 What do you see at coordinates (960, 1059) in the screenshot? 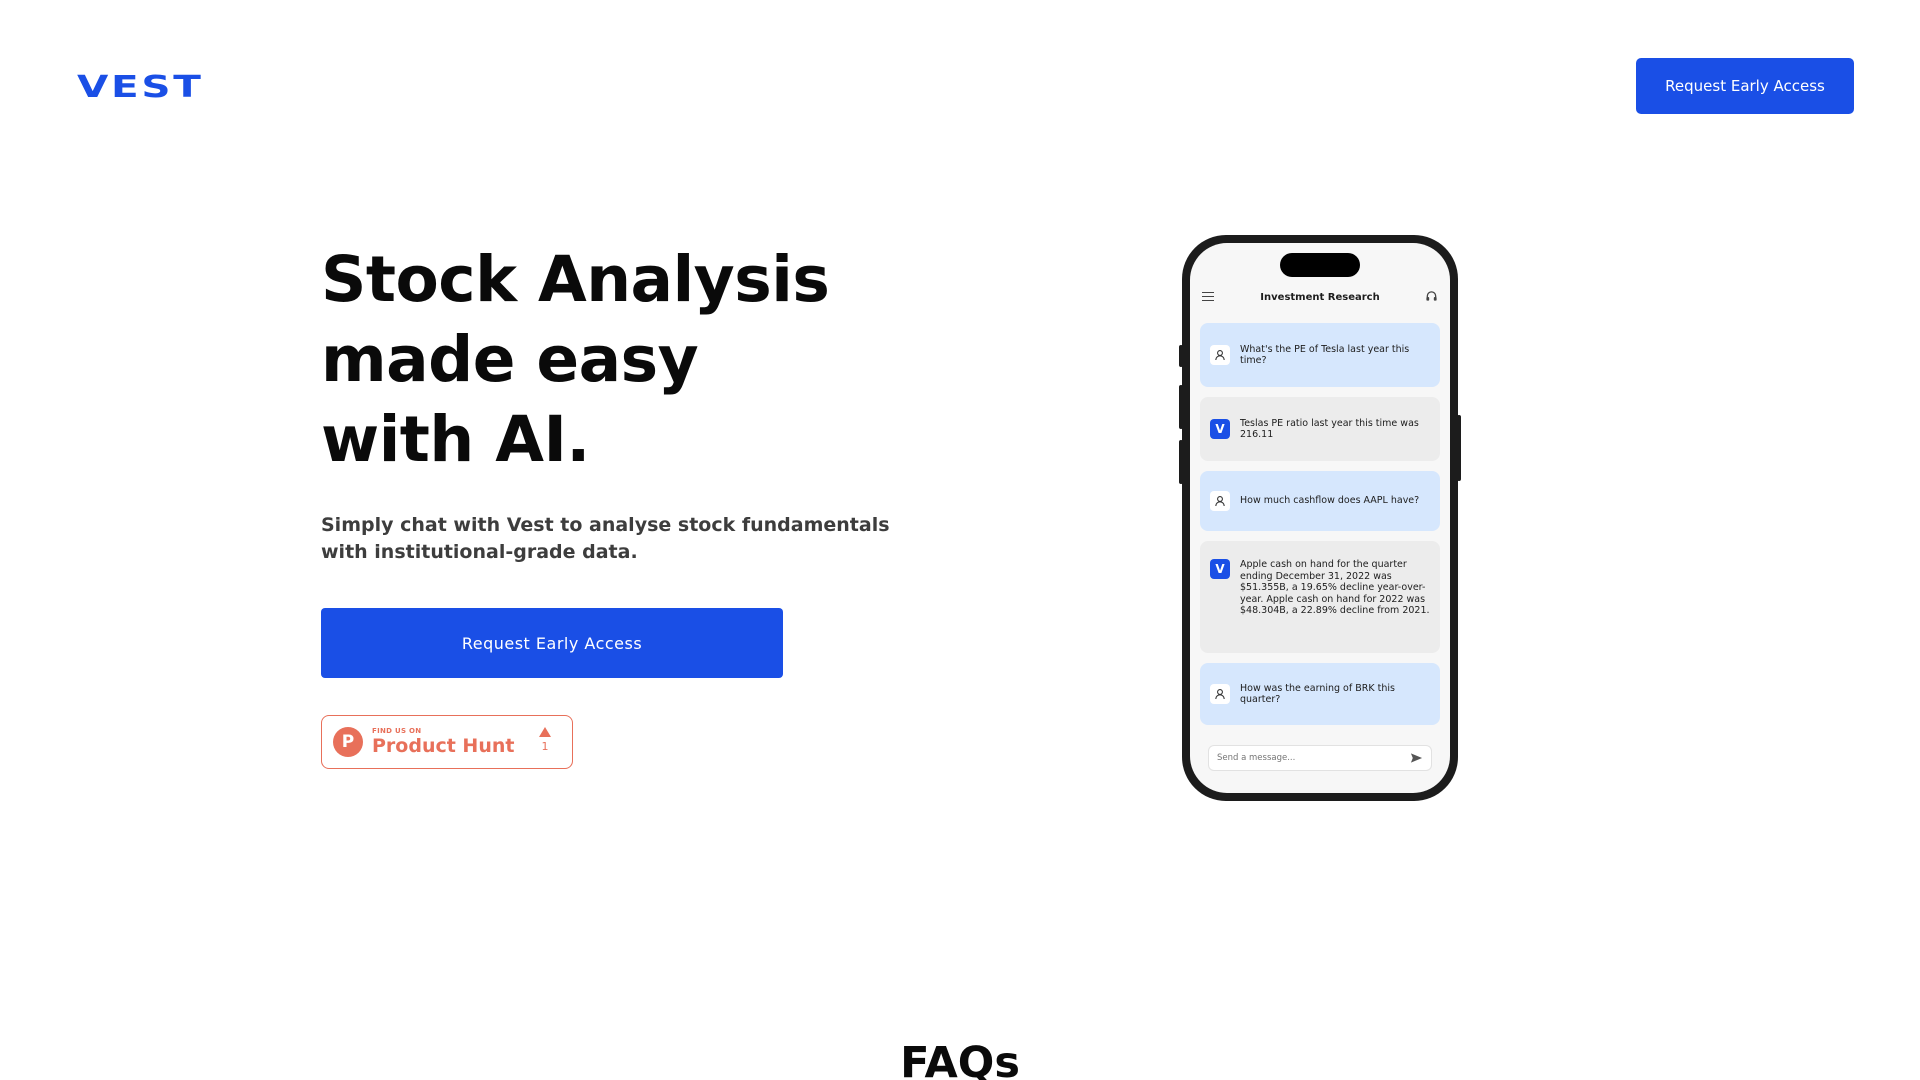
I see `faq-heading: FAQs` at bounding box center [960, 1059].